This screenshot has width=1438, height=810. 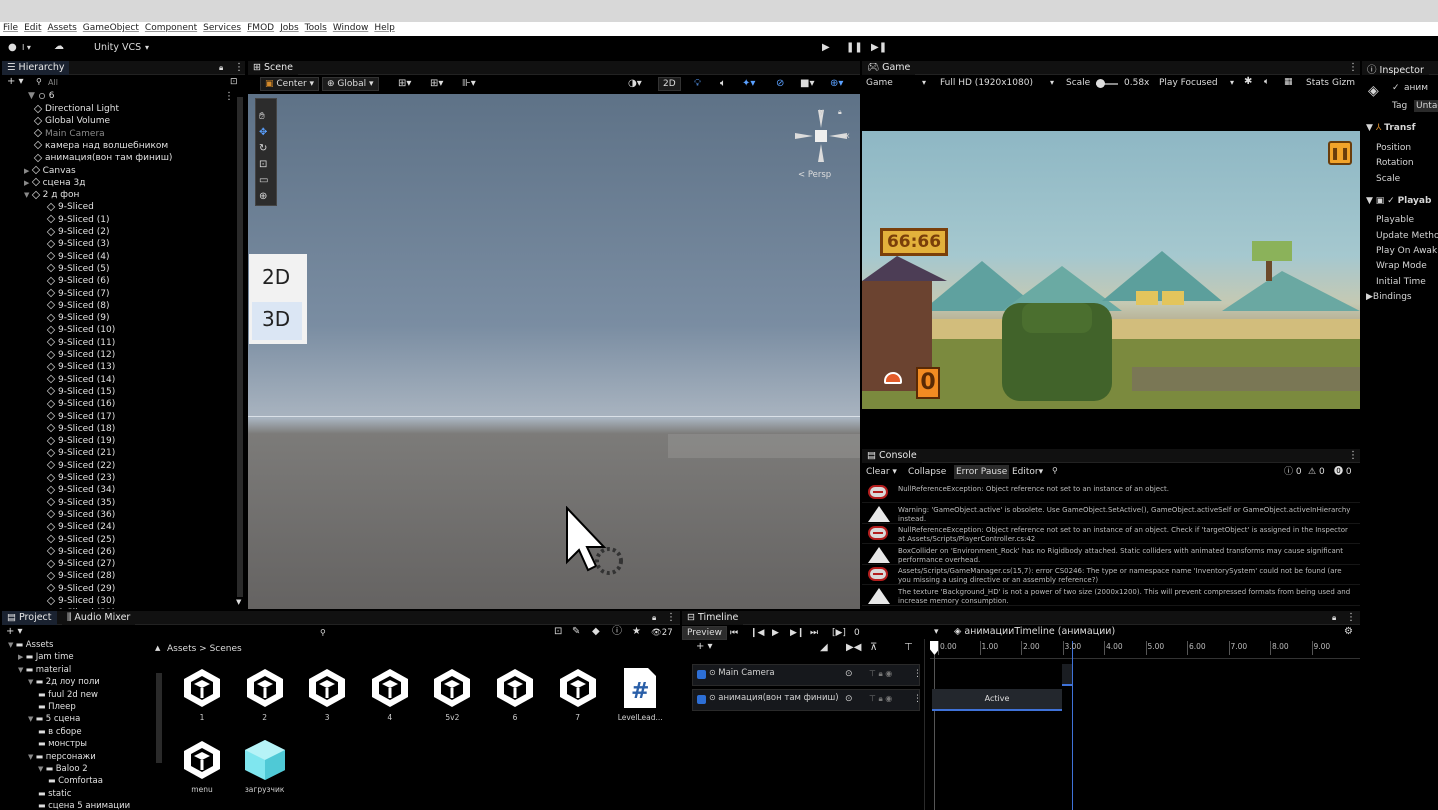 What do you see at coordinates (1067, 675) in the screenshot?
I see `track-clip-end` at bounding box center [1067, 675].